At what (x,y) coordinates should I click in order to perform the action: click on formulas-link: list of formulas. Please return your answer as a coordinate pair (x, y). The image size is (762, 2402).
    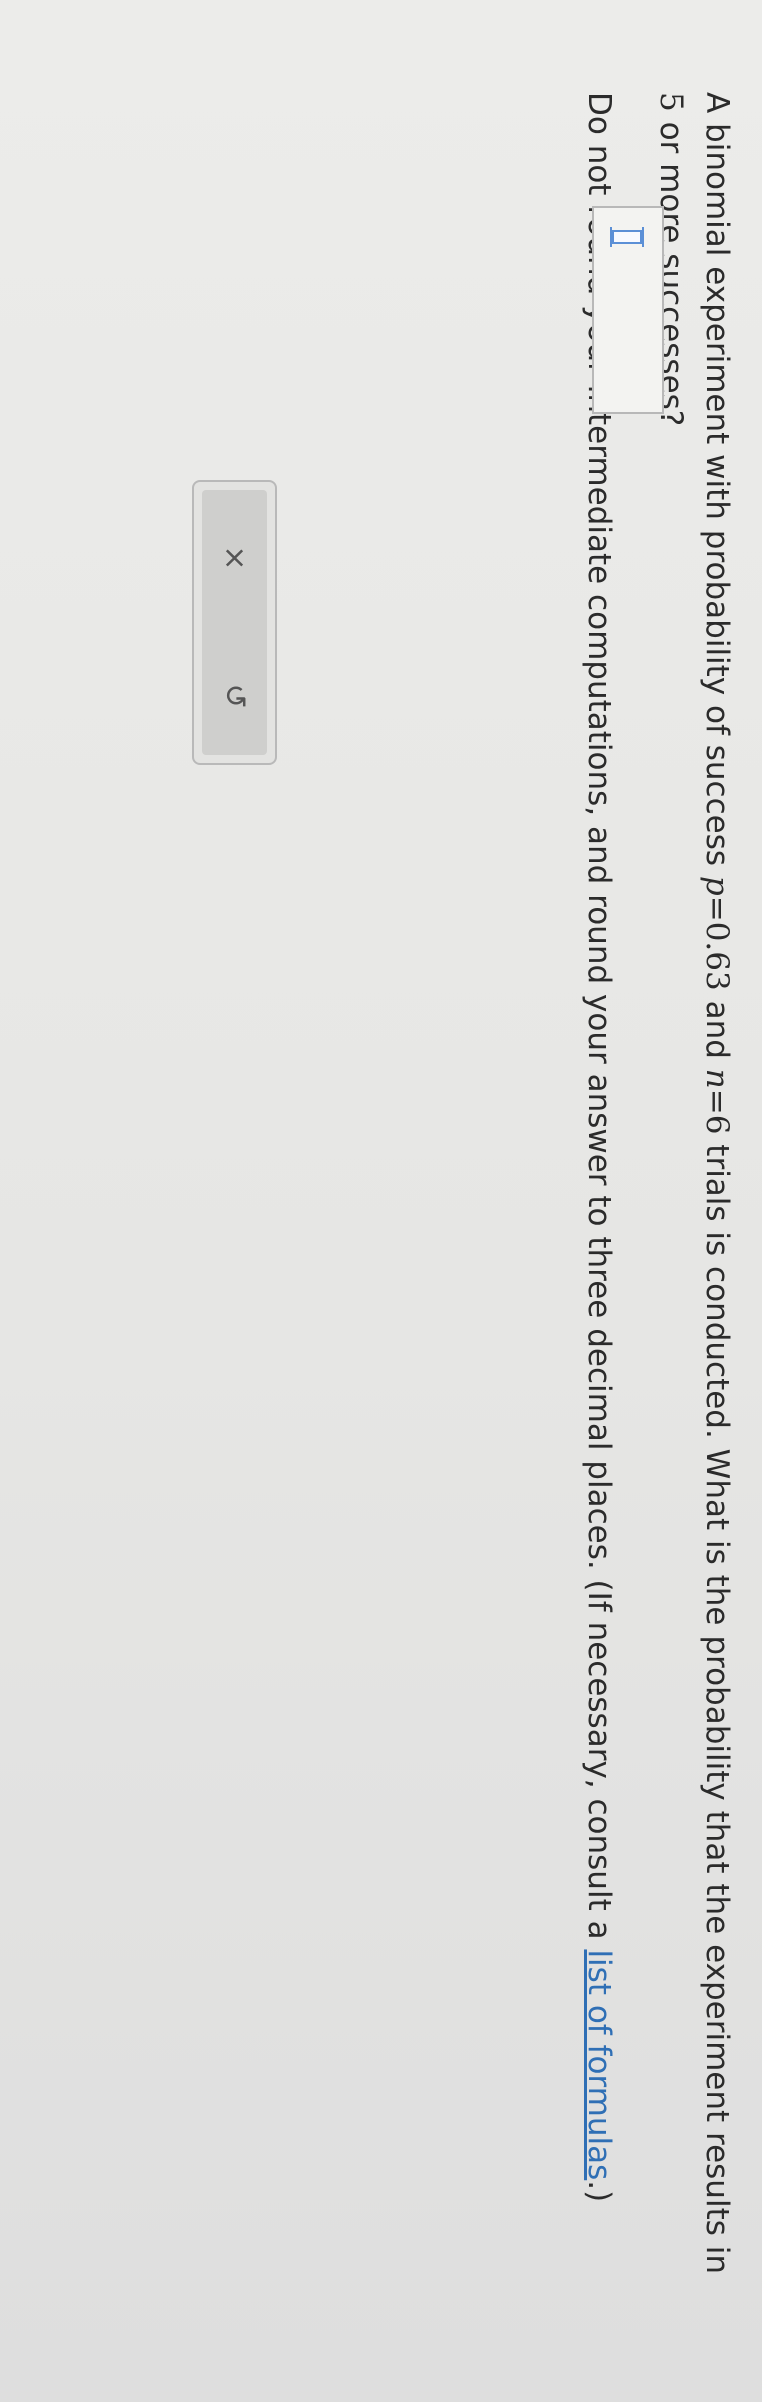
    Looking at the image, I should click on (599, 2064).